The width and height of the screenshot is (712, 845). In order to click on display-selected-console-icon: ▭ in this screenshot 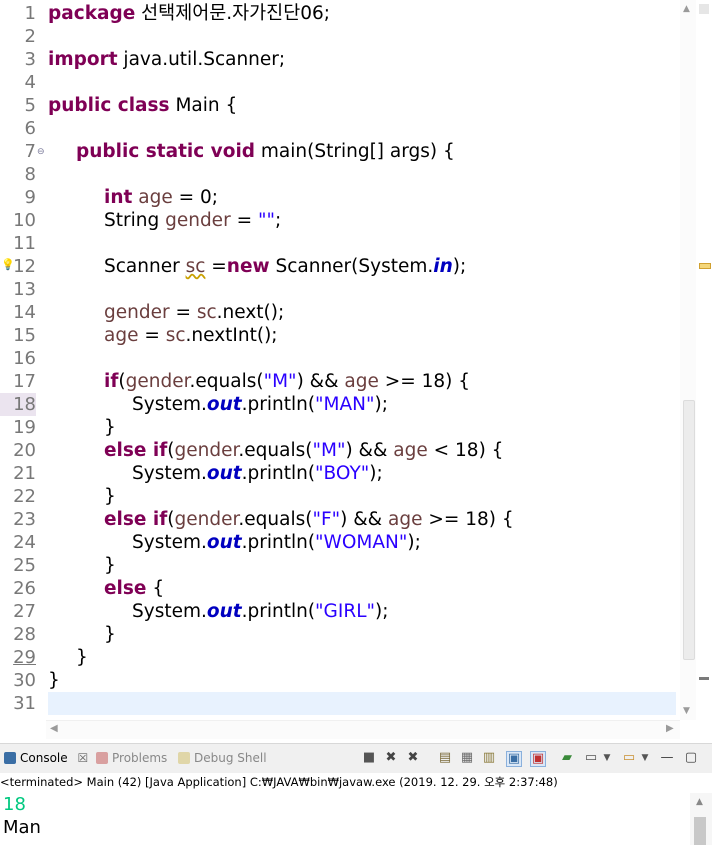, I will do `click(591, 758)`.